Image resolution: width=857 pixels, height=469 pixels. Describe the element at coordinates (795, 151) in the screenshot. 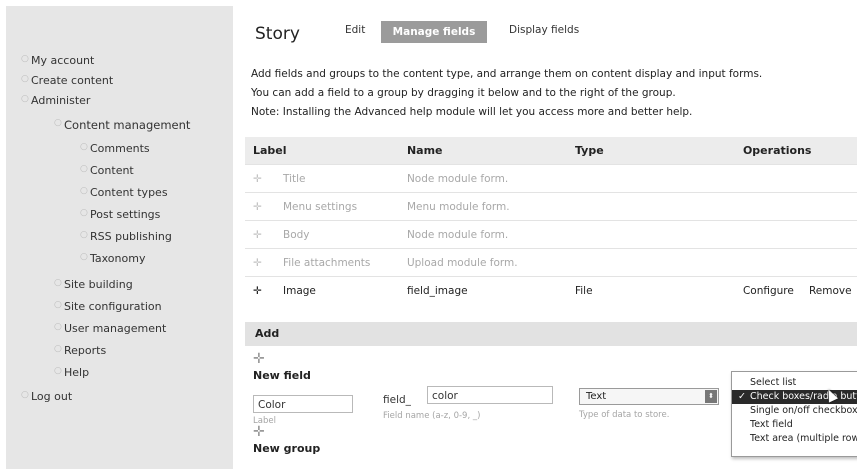

I see `column-header-operations: Operations` at that location.